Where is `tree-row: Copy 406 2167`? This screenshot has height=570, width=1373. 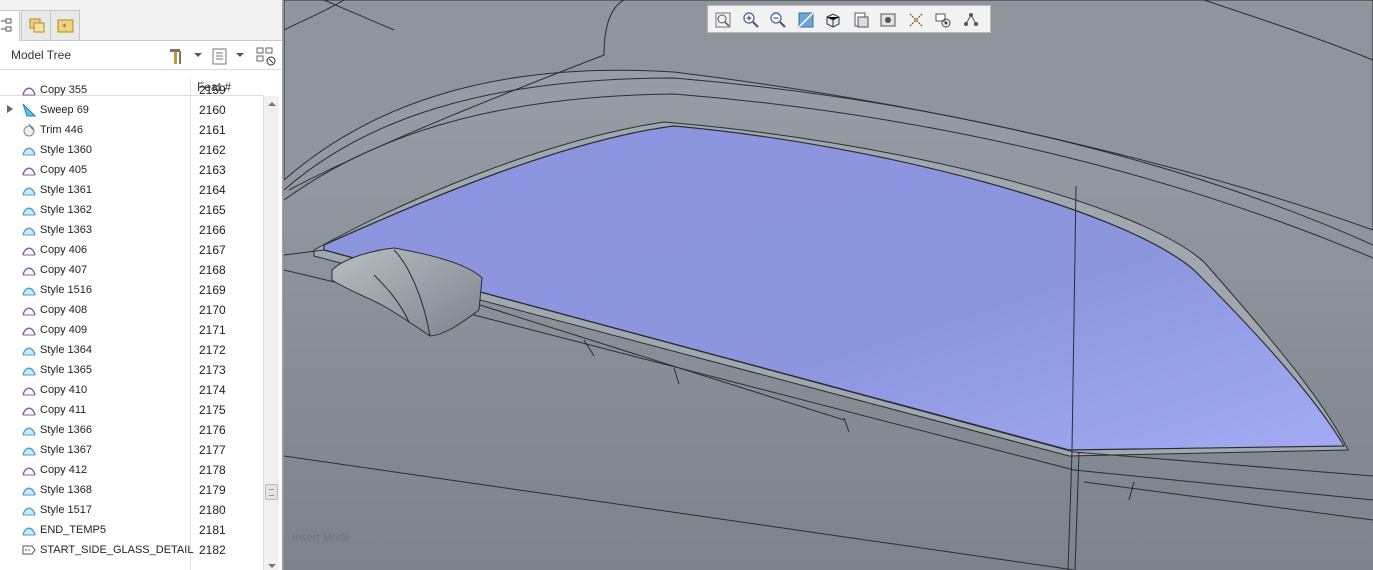 tree-row: Copy 406 2167 is located at coordinates (131, 250).